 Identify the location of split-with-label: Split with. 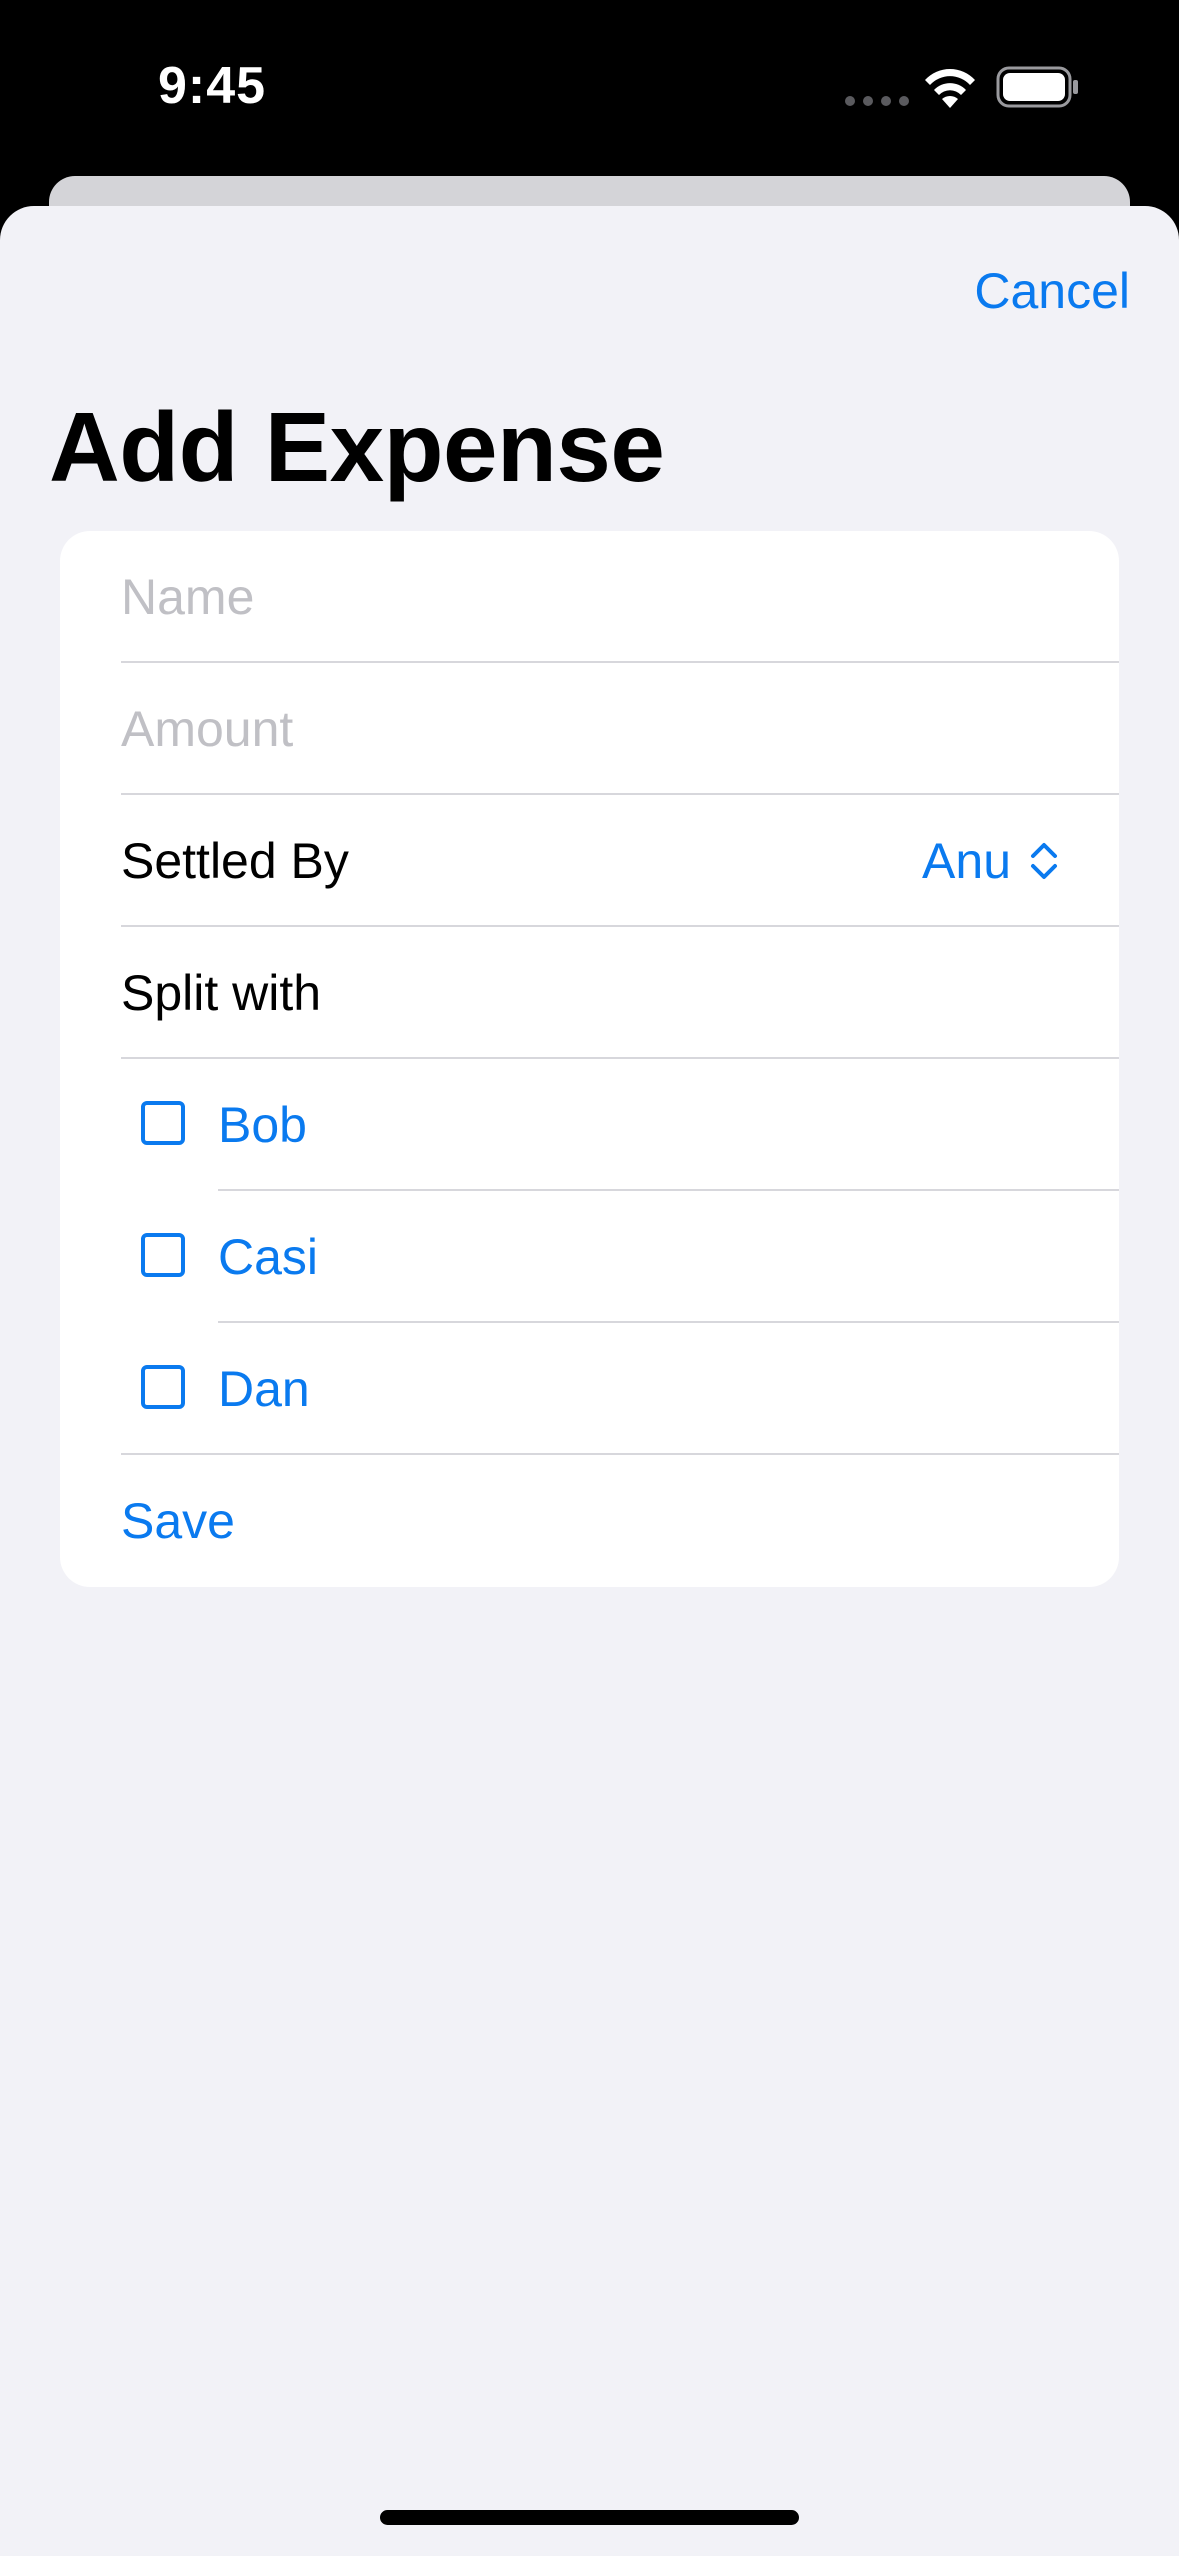
(221, 993).